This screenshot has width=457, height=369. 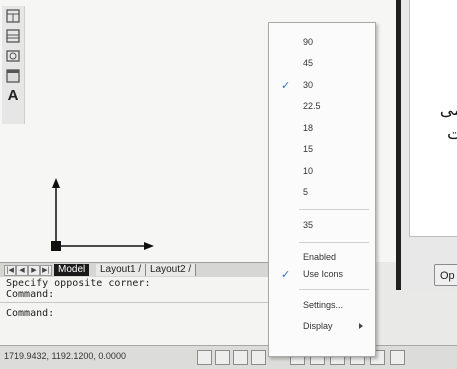 What do you see at coordinates (118, 269) in the screenshot?
I see `tab-layout1-label: Layout1` at bounding box center [118, 269].